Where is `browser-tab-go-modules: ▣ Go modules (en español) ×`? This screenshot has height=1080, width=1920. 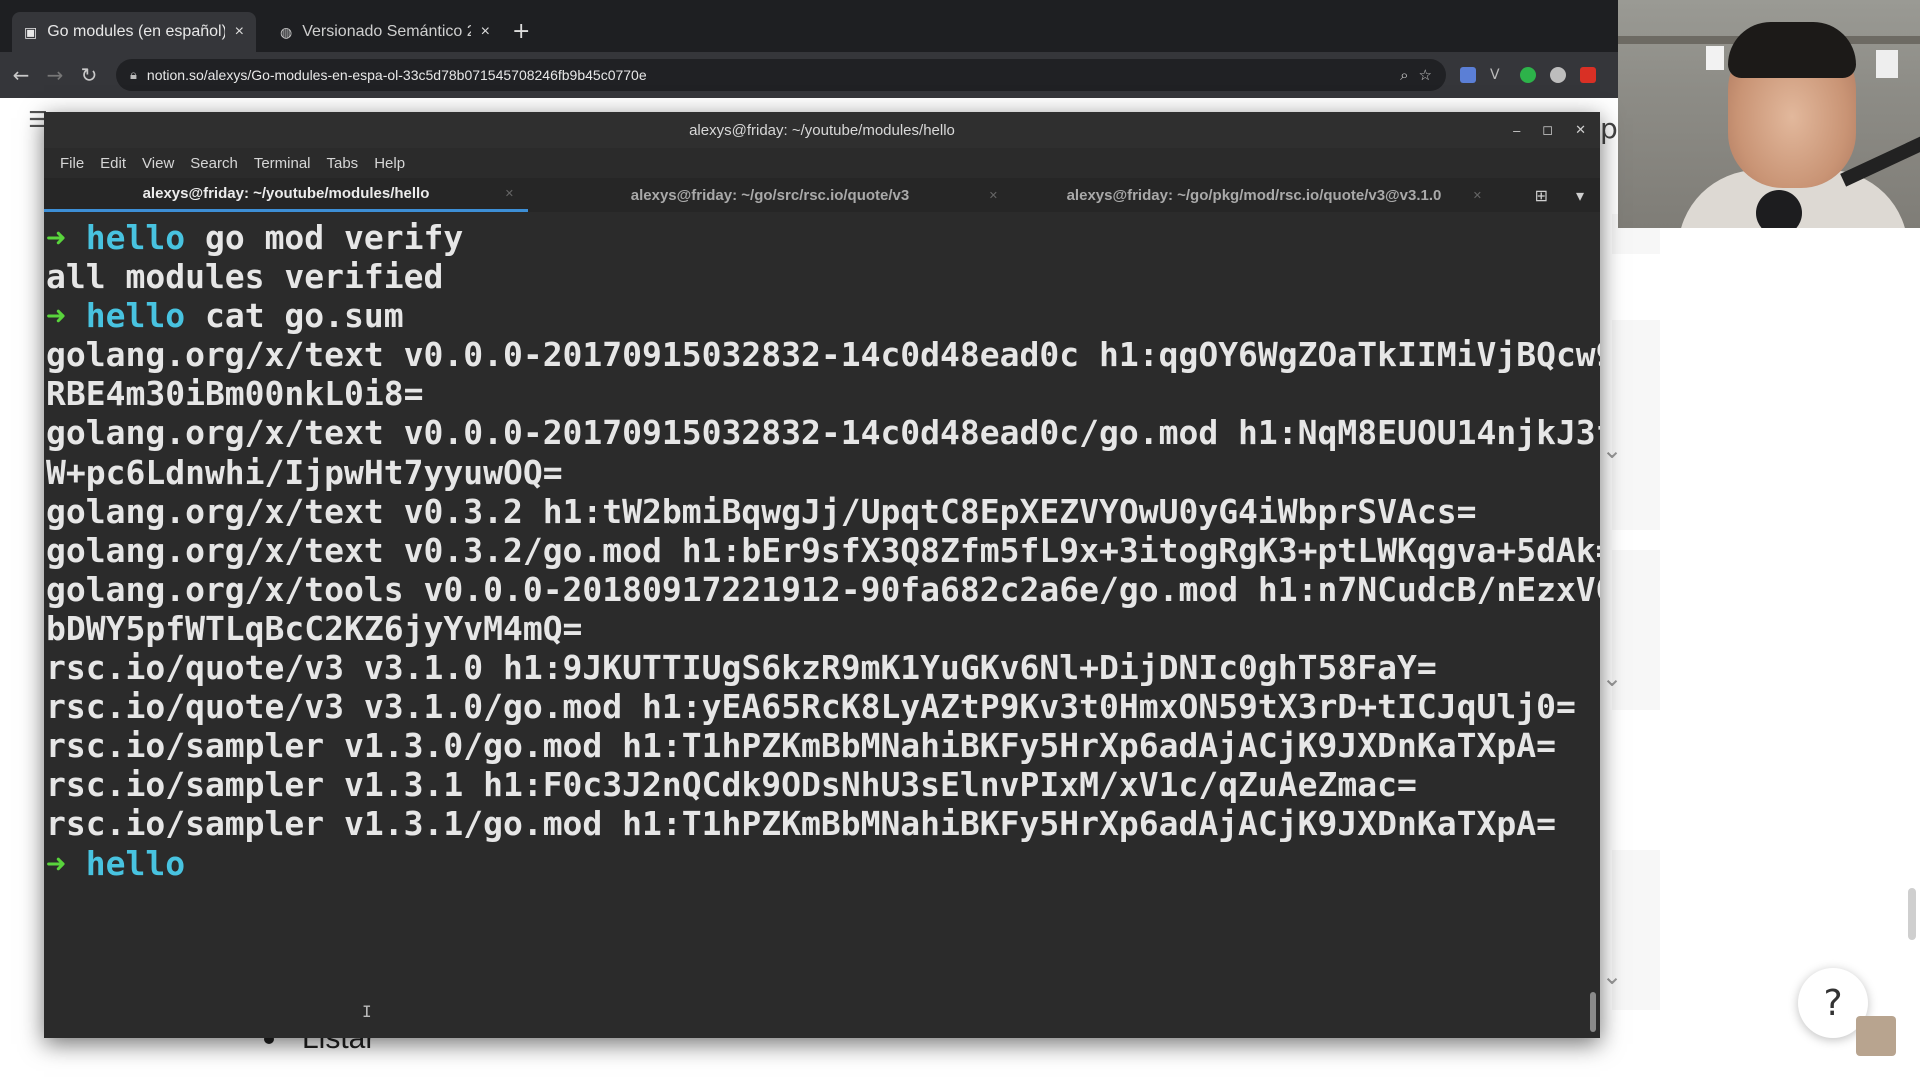
browser-tab-go-modules: ▣ Go modules (en español) × is located at coordinates (134, 32).